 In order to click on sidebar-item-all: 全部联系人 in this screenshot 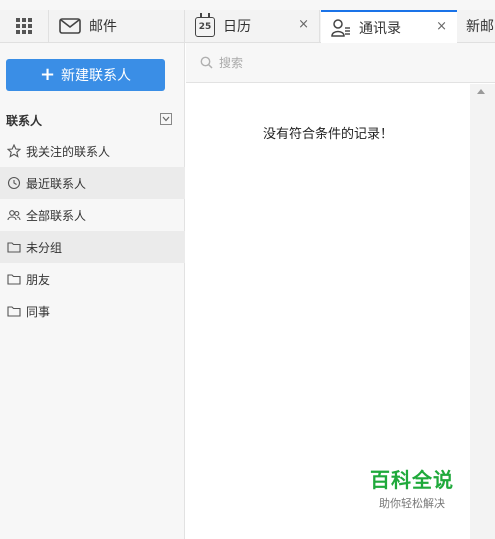, I will do `click(92, 215)`.